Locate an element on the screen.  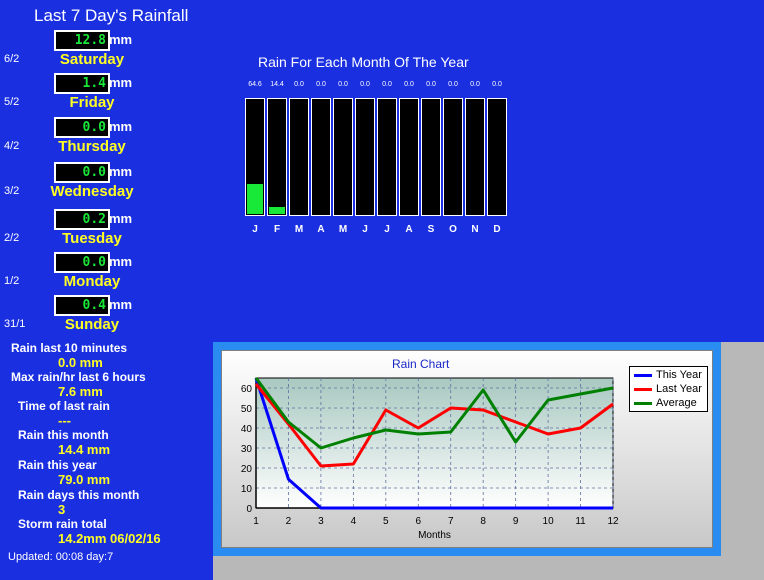
x-tick-label: 8 is located at coordinates (483, 521).